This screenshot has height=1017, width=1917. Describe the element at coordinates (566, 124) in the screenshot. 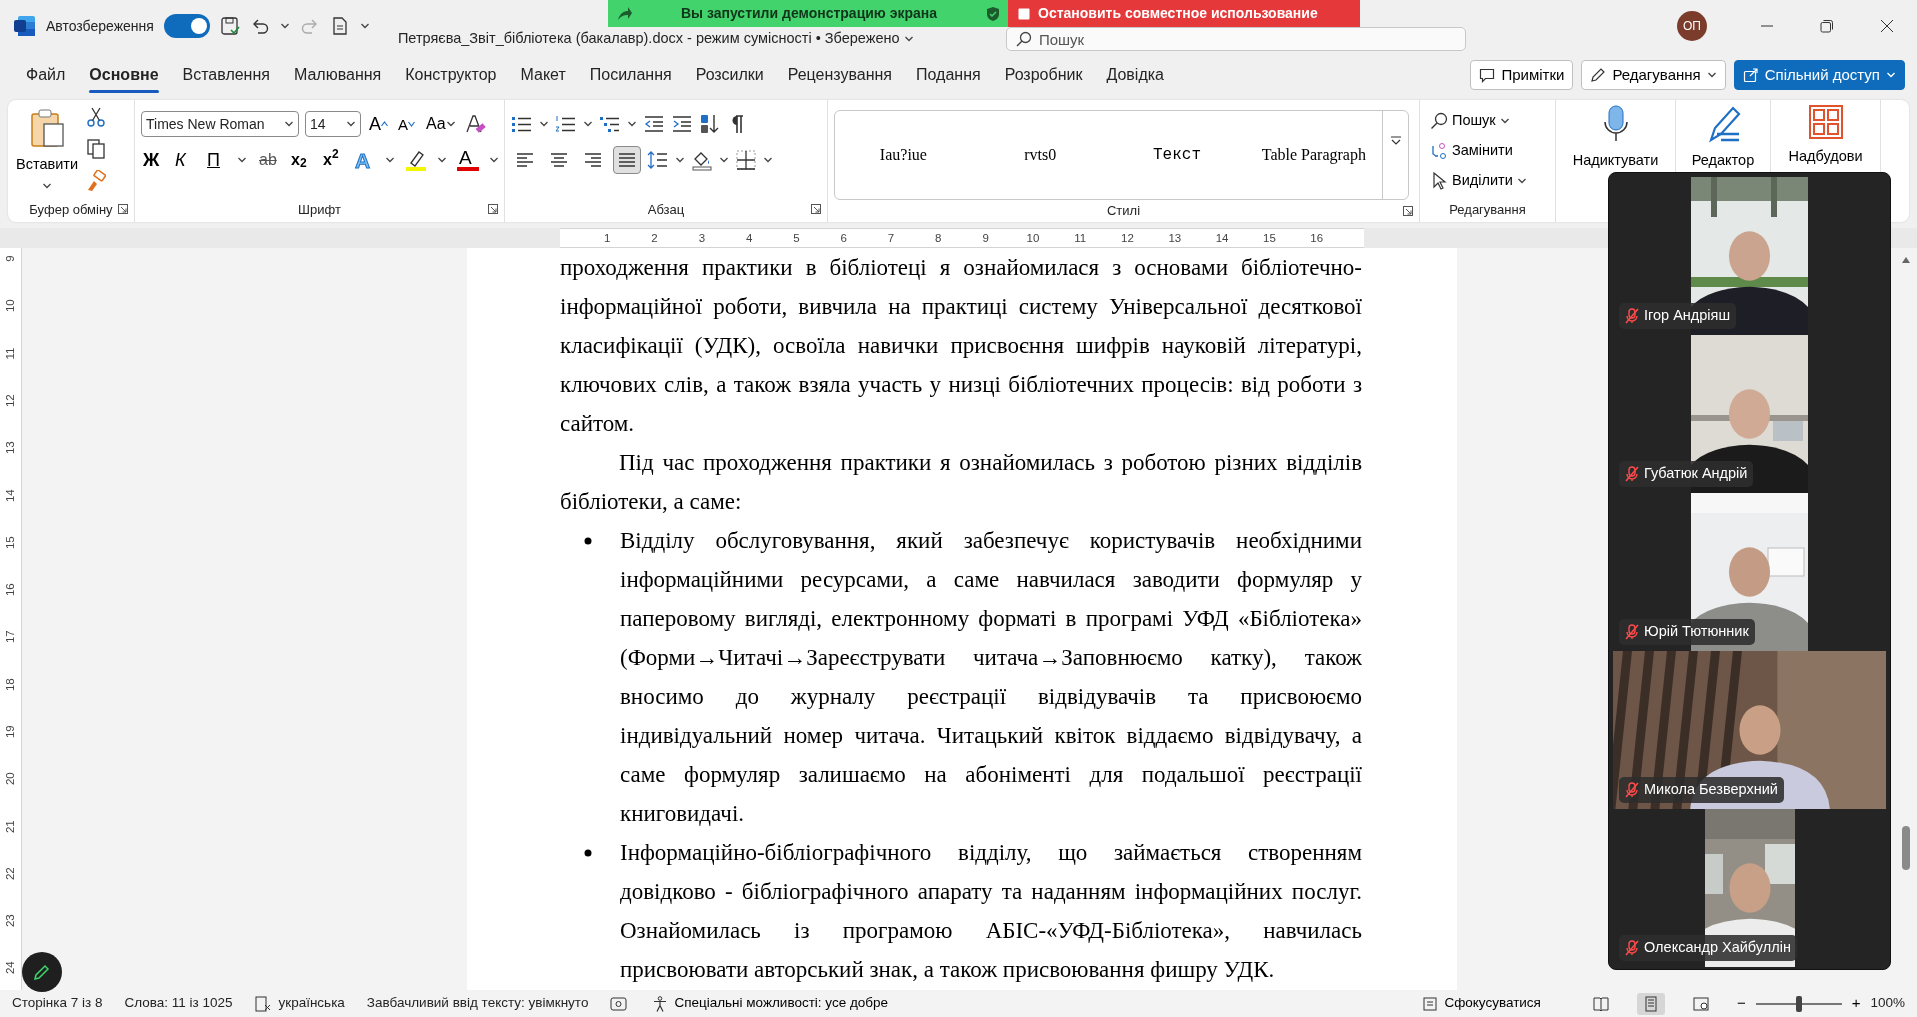

I see `numbered-list-icon` at that location.